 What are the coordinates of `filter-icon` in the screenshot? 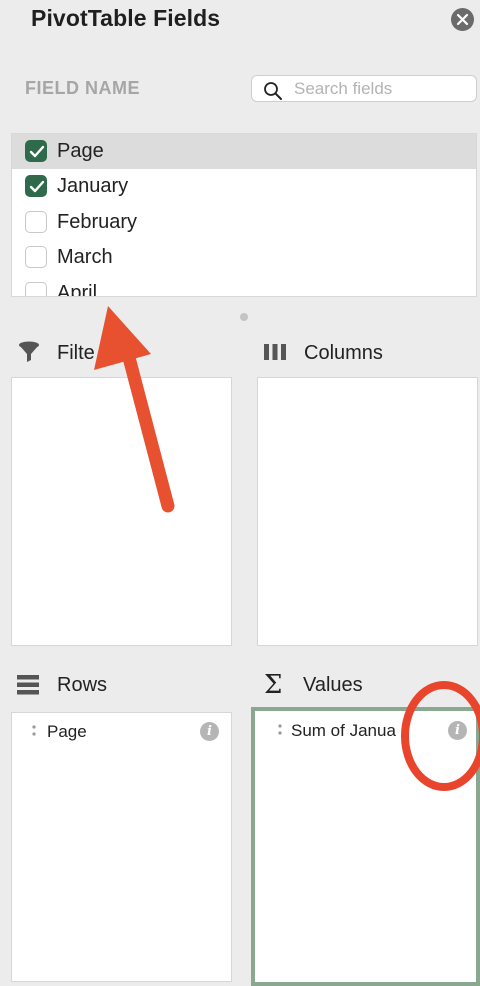 It's located at (29, 351).